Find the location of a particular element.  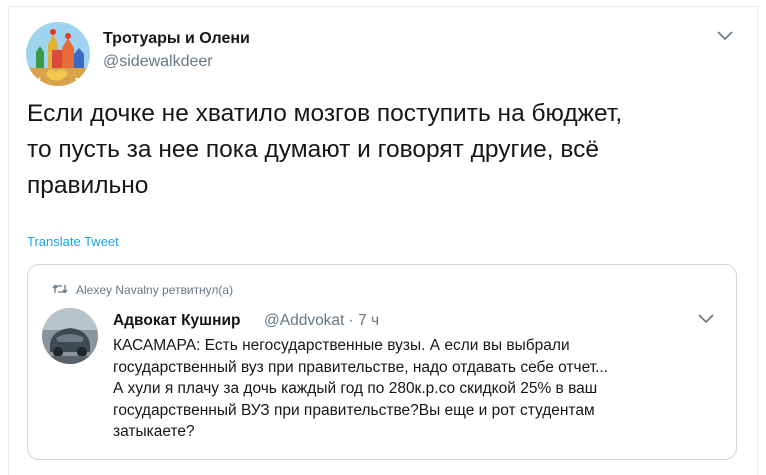

tweet-text-line: правильно is located at coordinates (88, 185).